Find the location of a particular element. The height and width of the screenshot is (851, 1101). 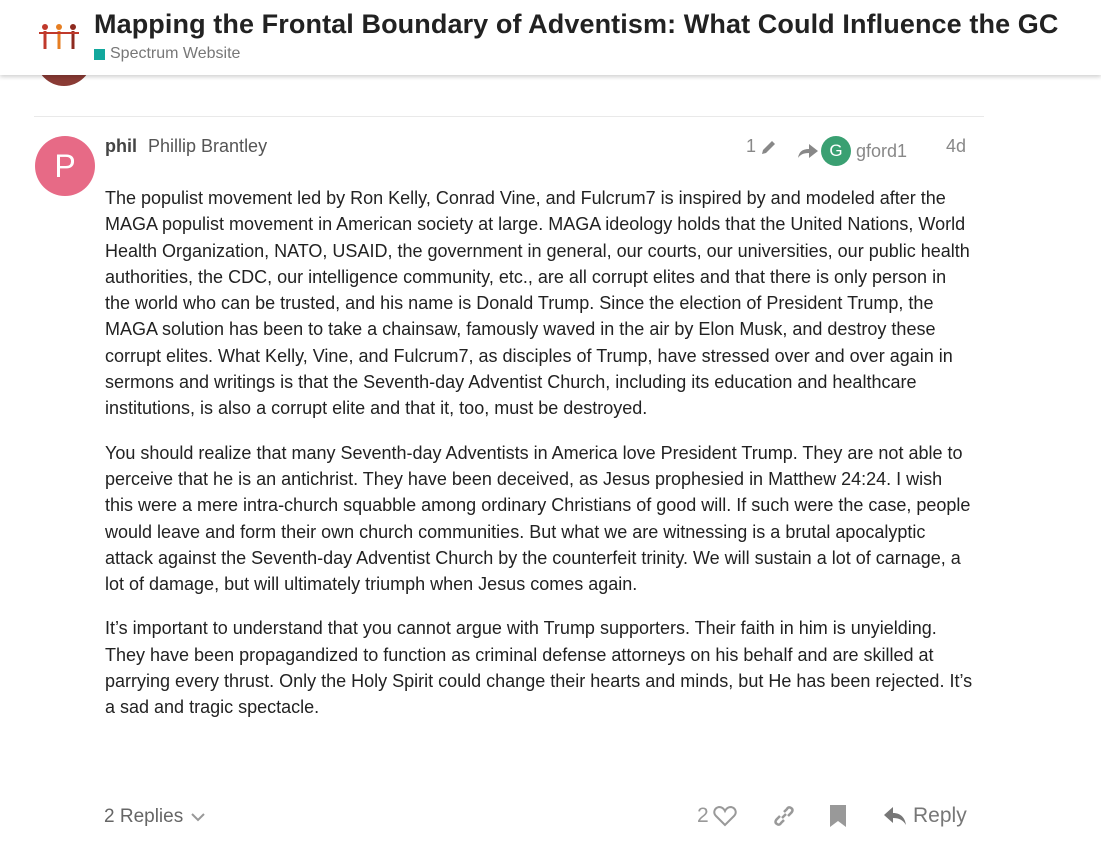

edit-history-button: 1 is located at coordinates (762, 146).